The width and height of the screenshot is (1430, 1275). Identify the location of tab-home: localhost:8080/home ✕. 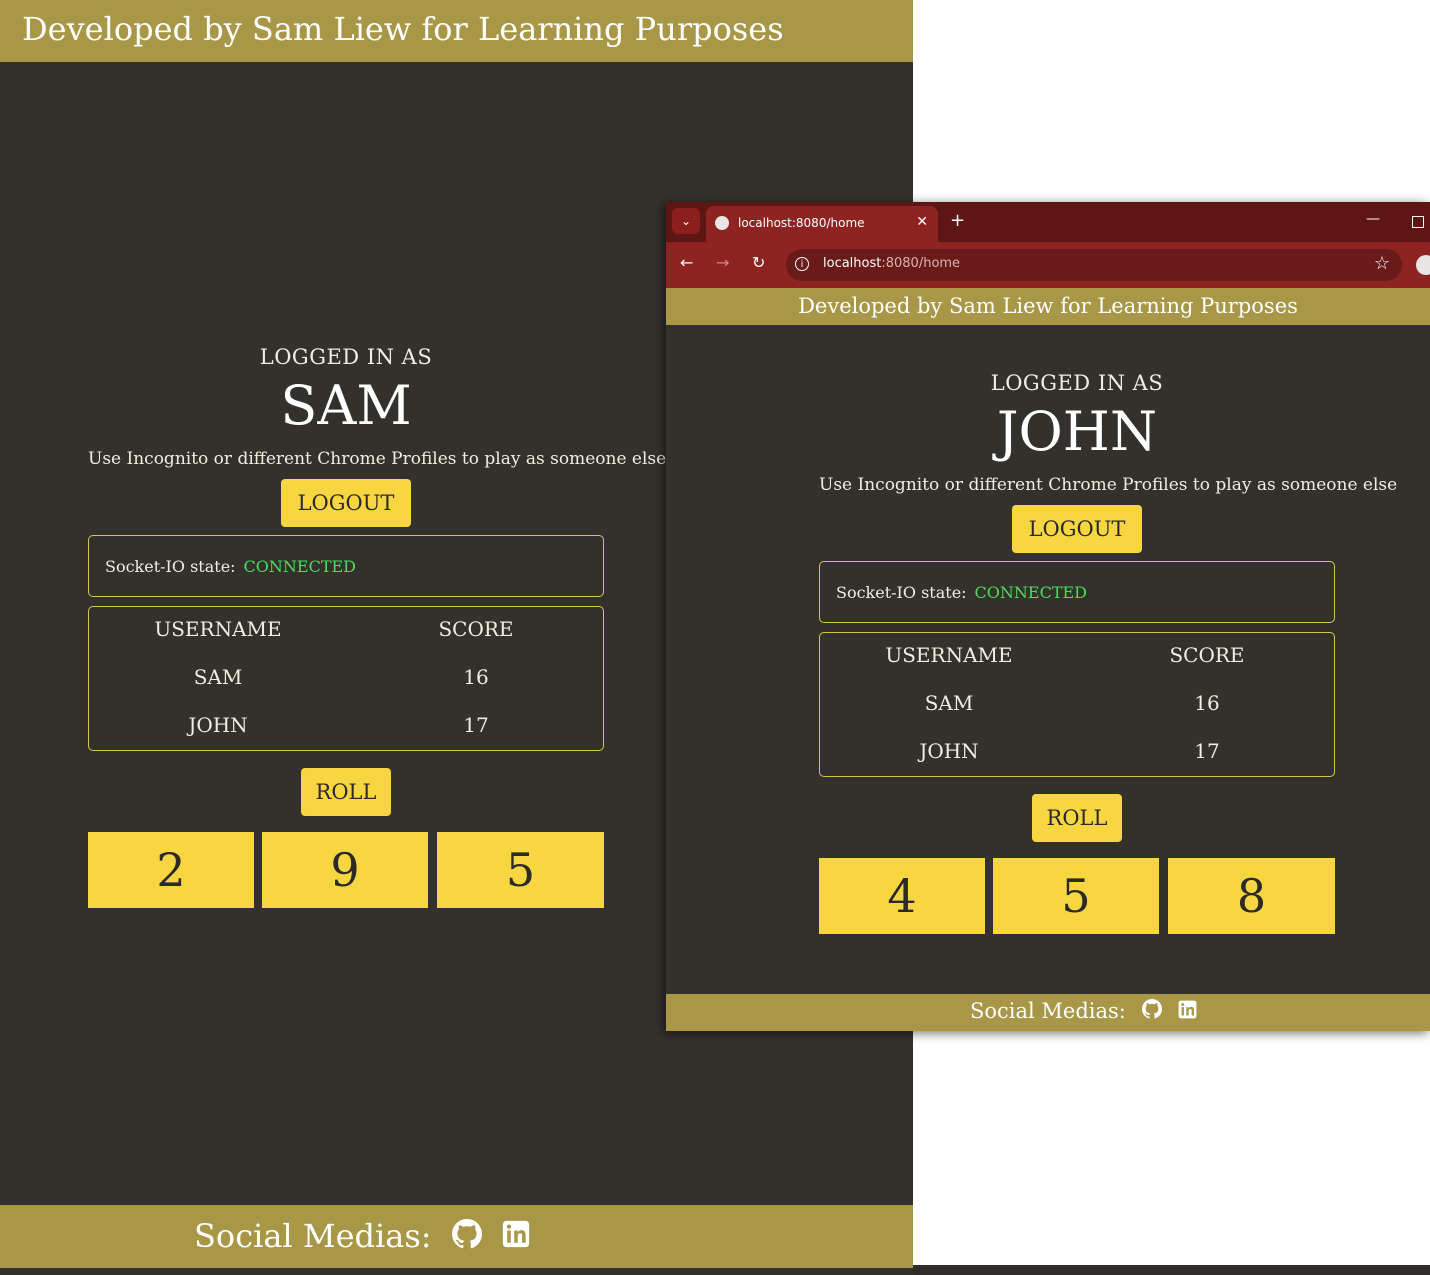
(822, 224).